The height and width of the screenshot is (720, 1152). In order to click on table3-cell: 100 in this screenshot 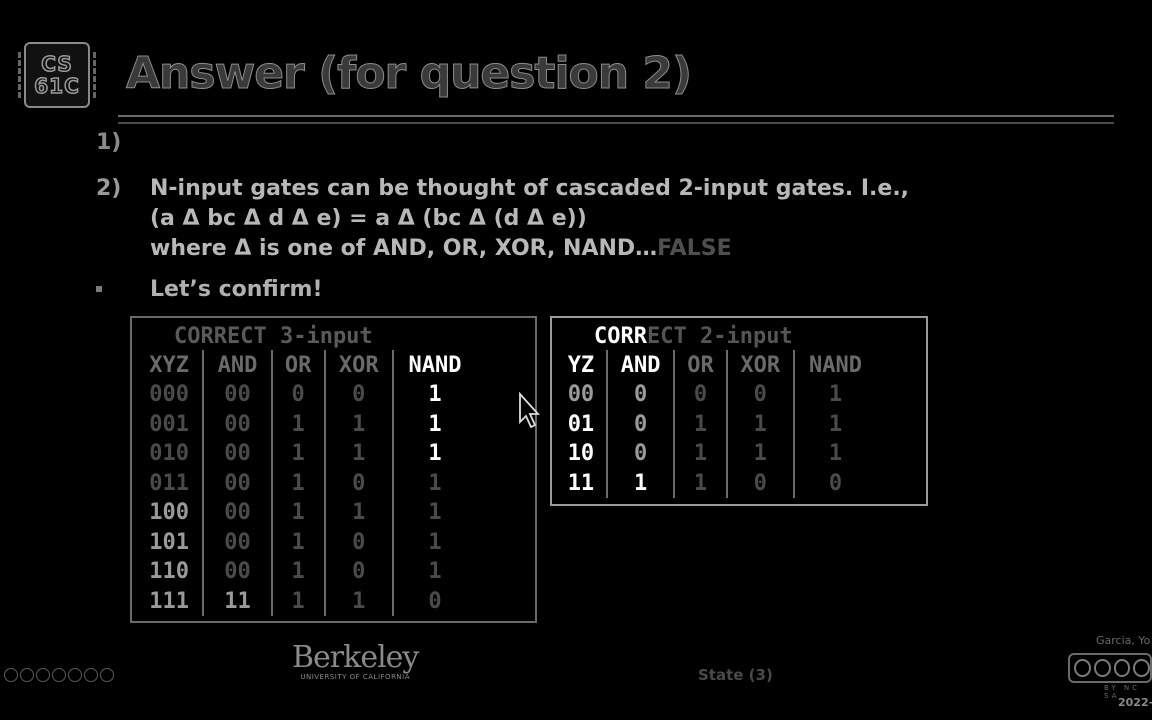, I will do `click(169, 513)`.